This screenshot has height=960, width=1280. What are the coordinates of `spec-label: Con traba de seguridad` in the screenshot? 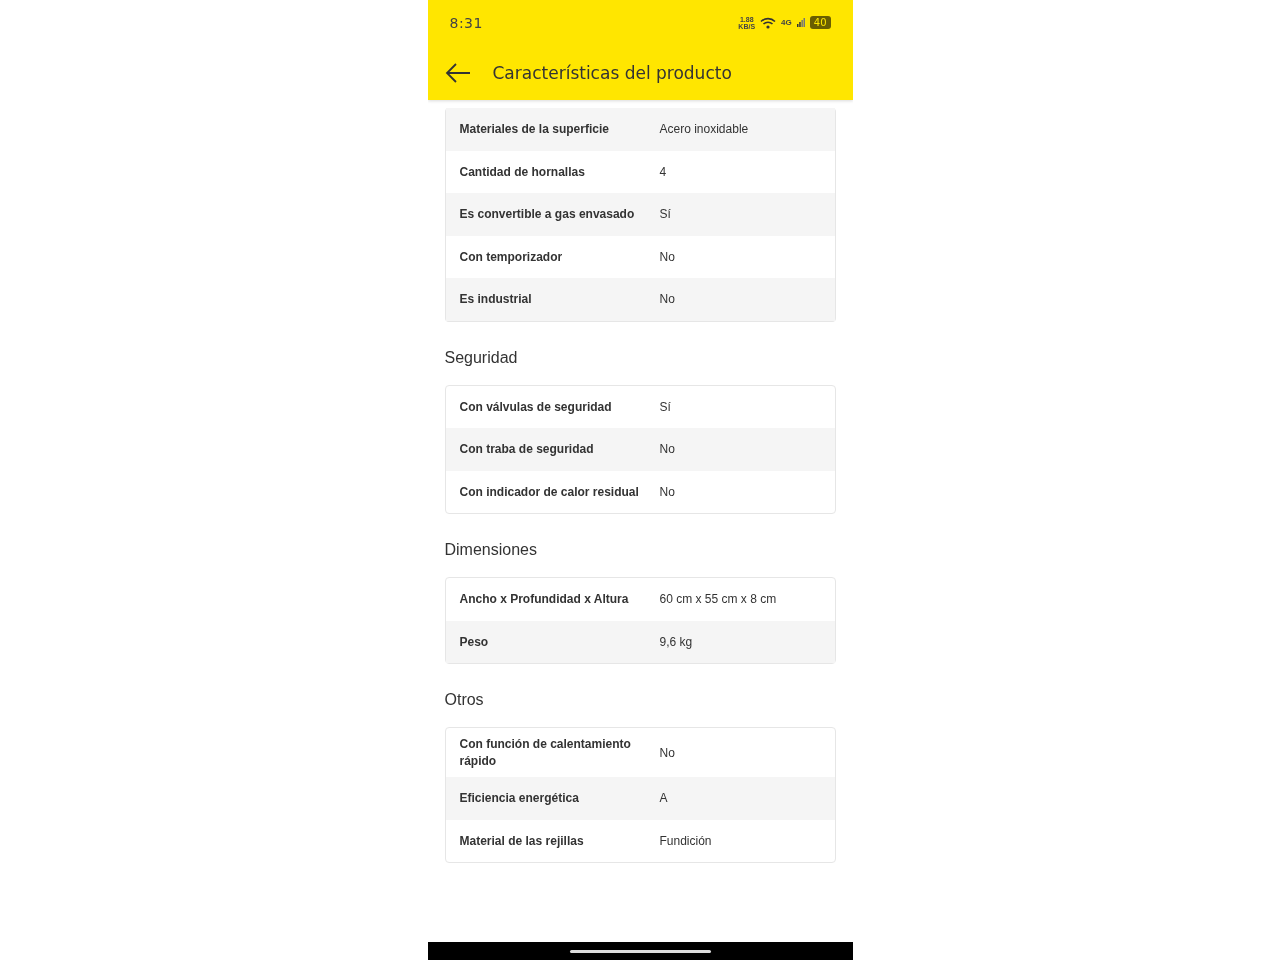 It's located at (527, 449).